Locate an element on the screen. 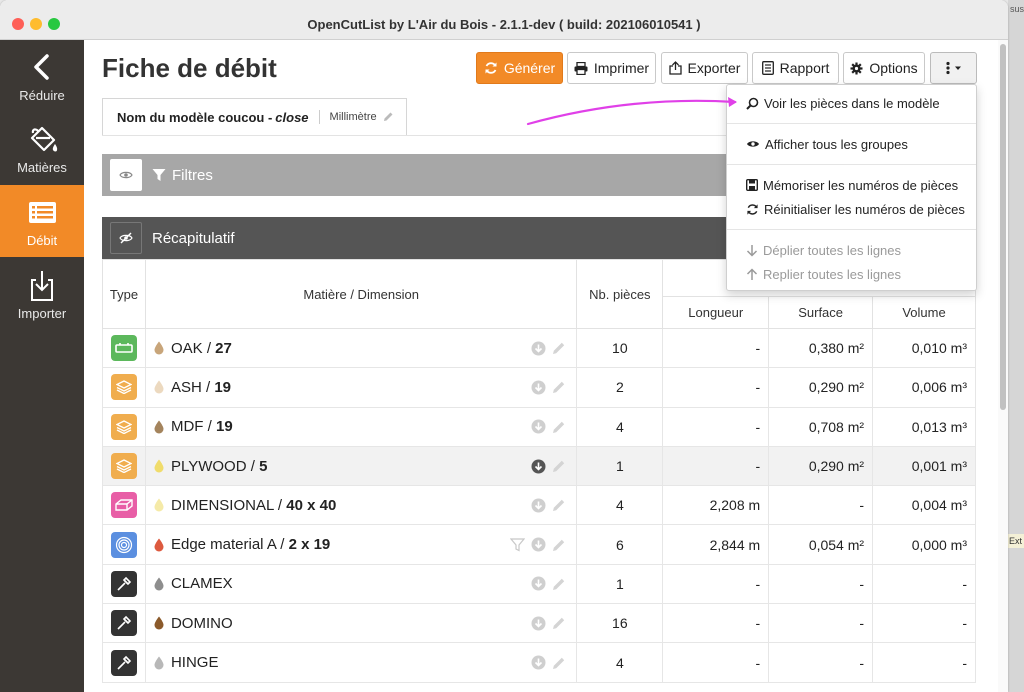  eye-icon is located at coordinates (753, 144).